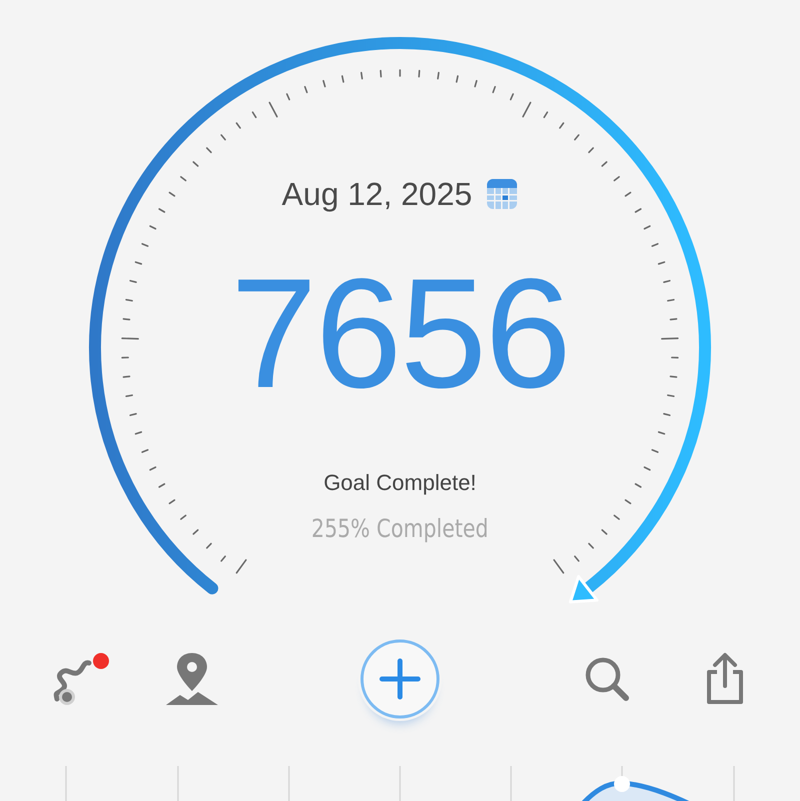  Describe the element at coordinates (377, 194) in the screenshot. I see `date-label: Aug 12, 2025` at that location.